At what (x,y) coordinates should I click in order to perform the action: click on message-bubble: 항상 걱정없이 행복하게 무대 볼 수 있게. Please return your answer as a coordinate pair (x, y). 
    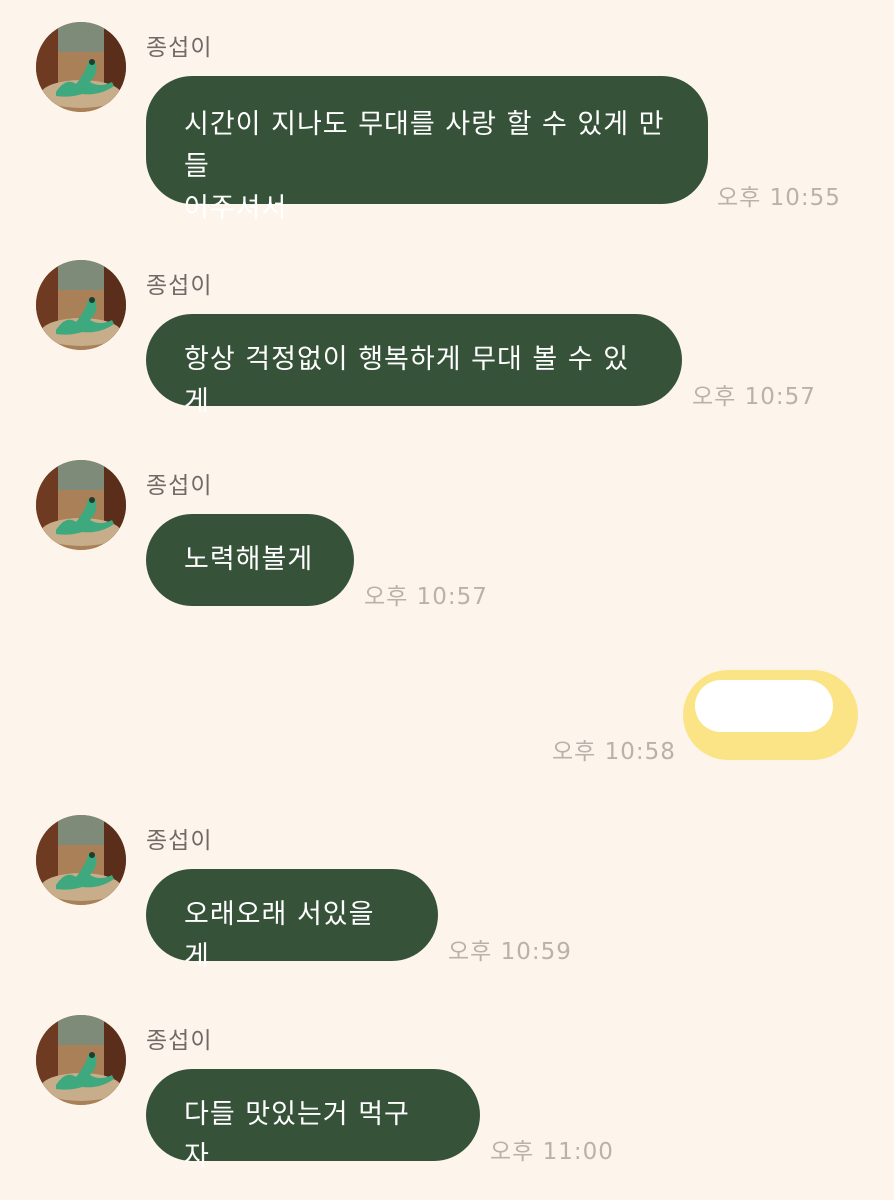
    Looking at the image, I should click on (414, 365).